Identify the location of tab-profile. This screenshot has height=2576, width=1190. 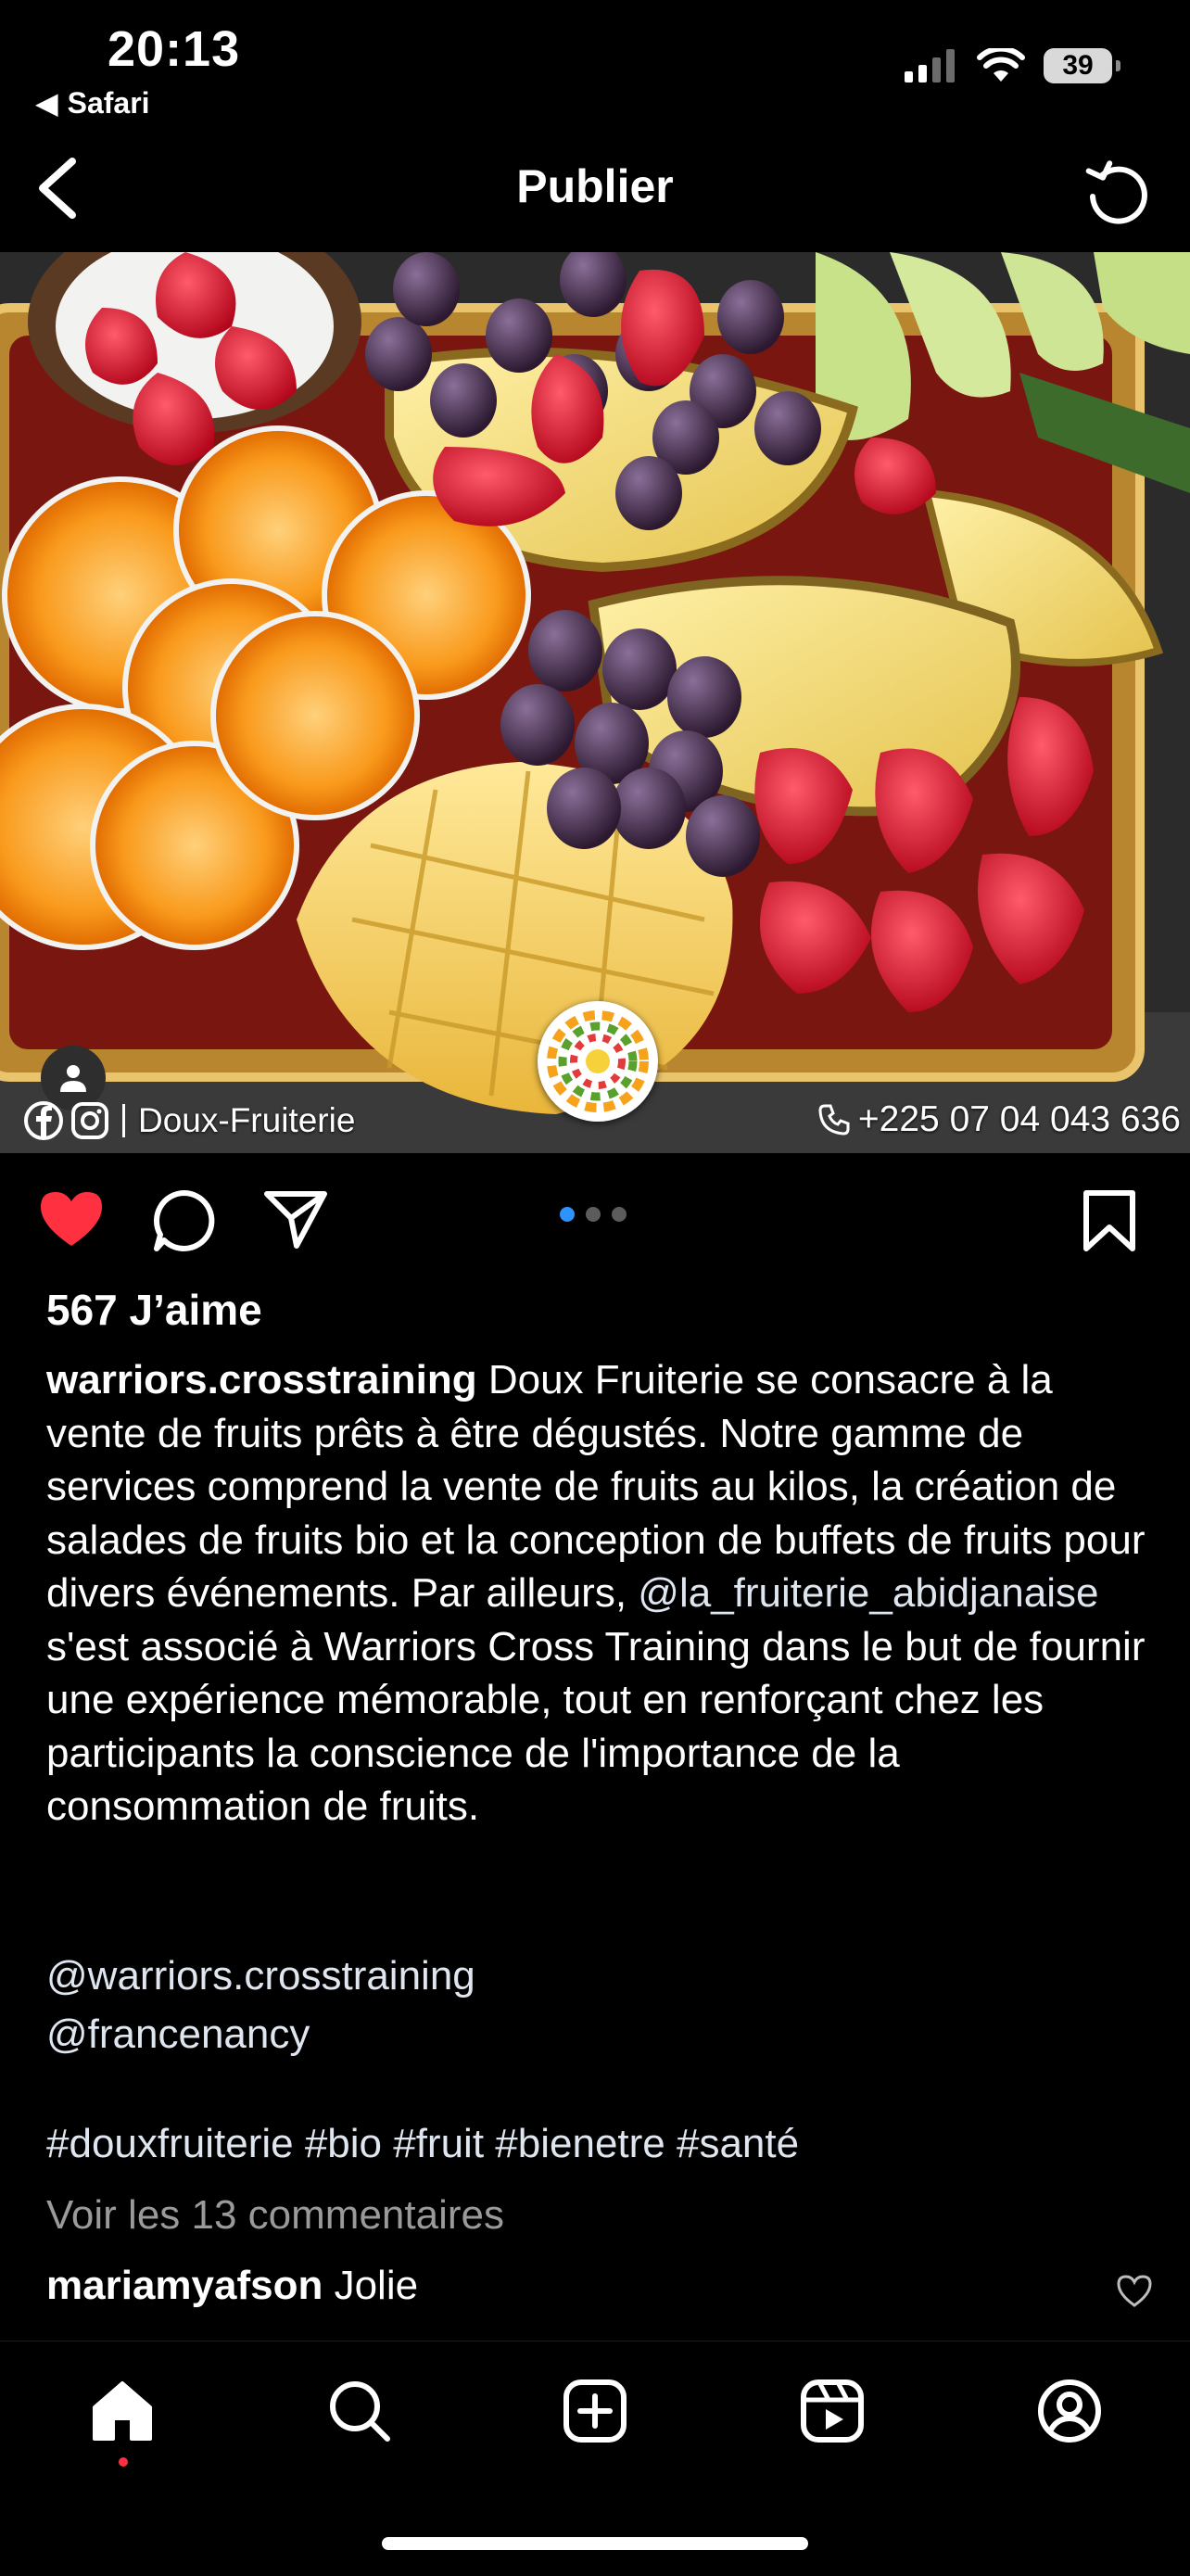
(1069, 2411).